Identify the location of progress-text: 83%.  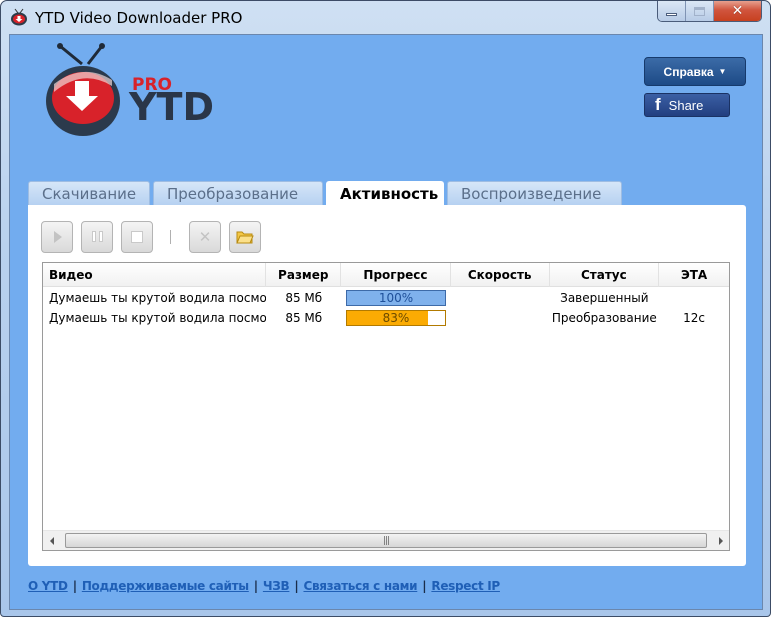
(396, 318).